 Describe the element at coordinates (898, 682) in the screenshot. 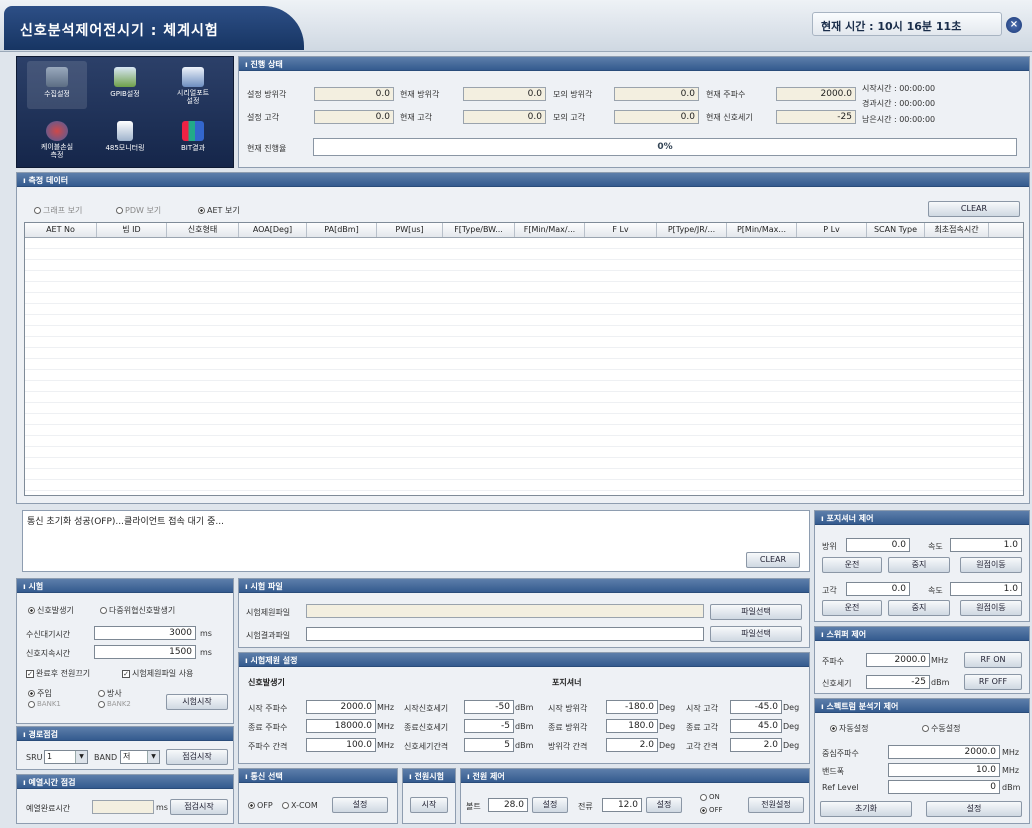

I see `sweeper-power-input: -25` at that location.